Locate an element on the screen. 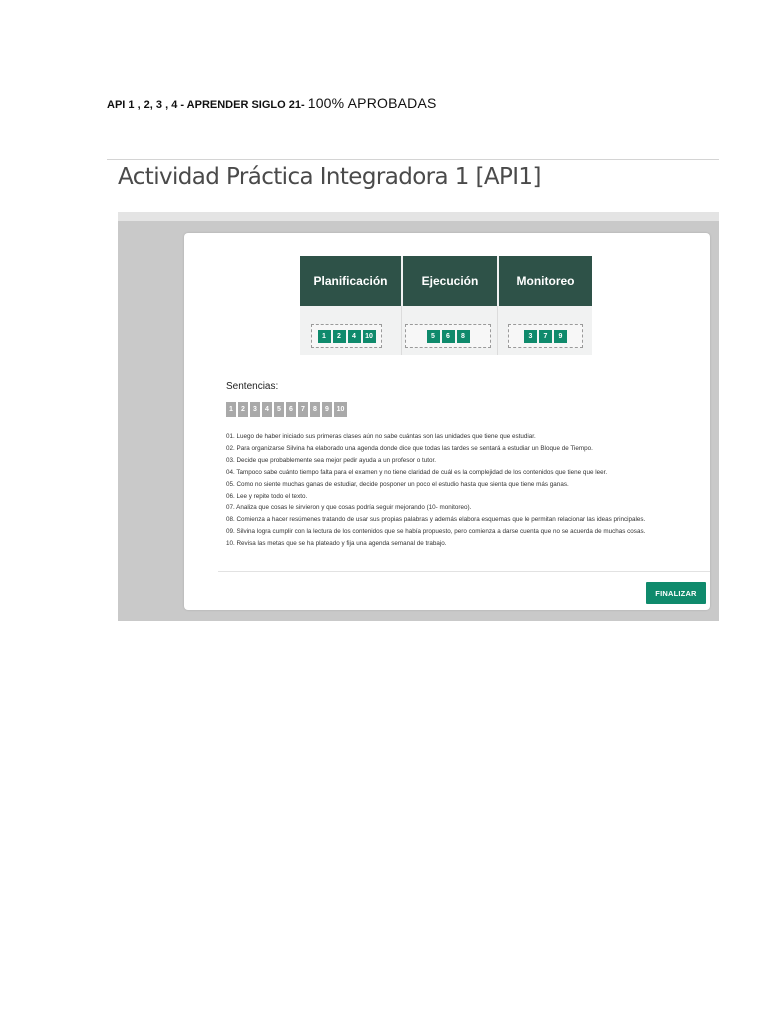  answer-chip: 6 is located at coordinates (448, 336).